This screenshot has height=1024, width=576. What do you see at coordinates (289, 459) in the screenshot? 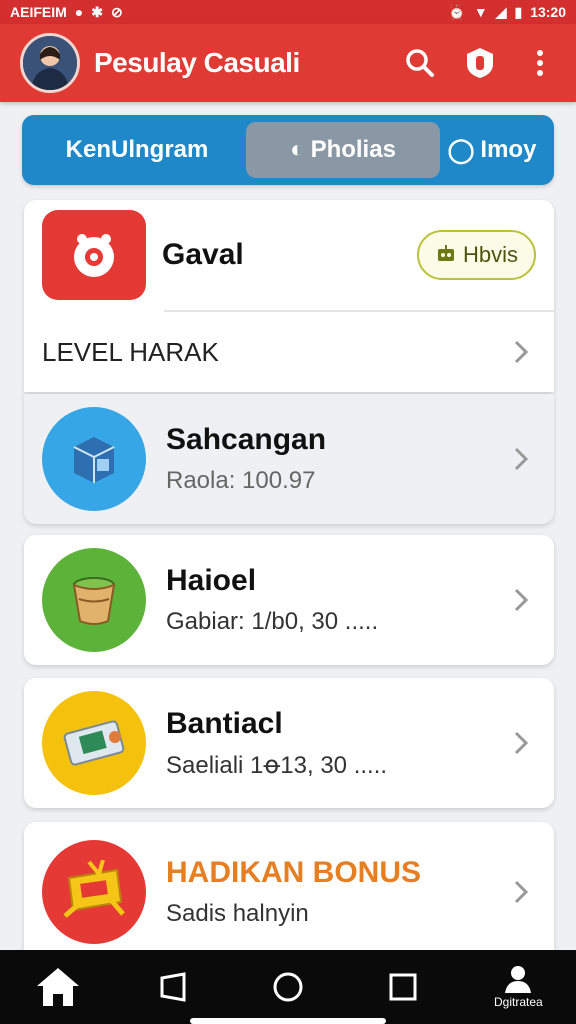
I see `list-item: Sahcangan Raola: 100.97` at bounding box center [289, 459].